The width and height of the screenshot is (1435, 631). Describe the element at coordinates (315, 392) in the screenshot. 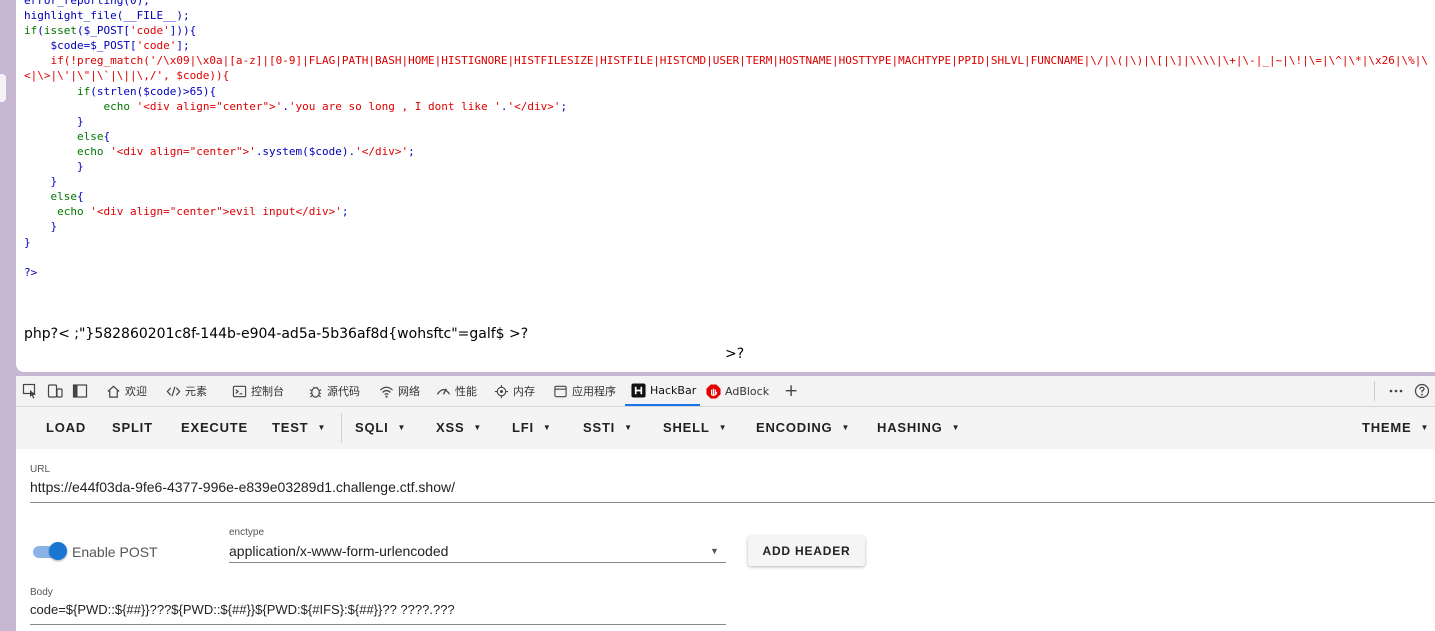

I see `bug-icon` at that location.